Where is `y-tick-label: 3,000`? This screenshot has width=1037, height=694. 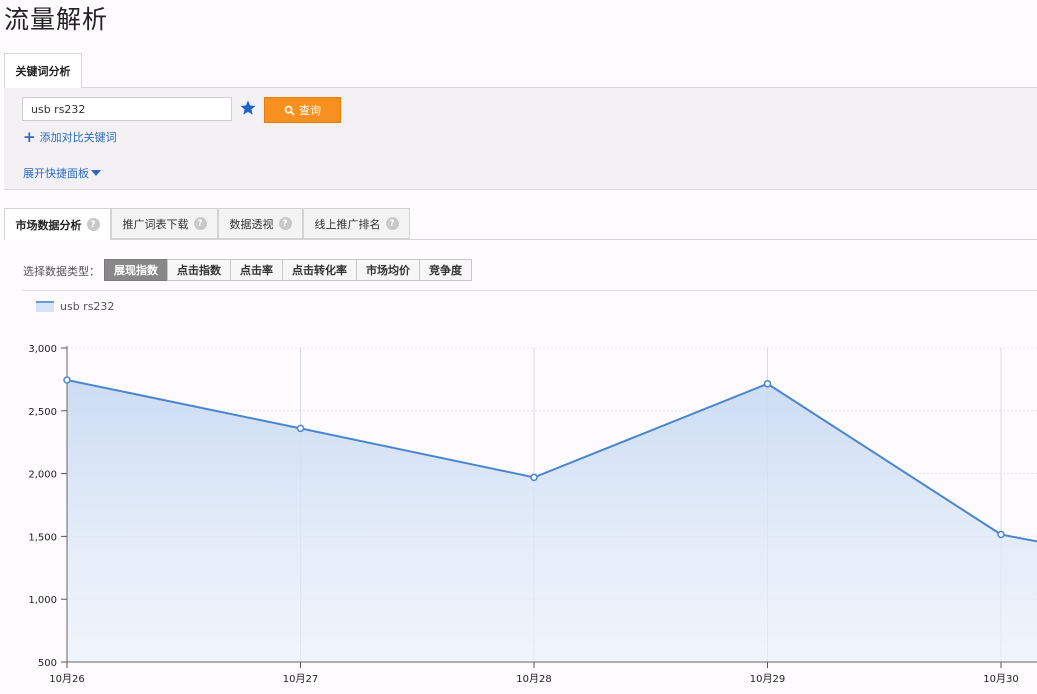 y-tick-label: 3,000 is located at coordinates (42, 349).